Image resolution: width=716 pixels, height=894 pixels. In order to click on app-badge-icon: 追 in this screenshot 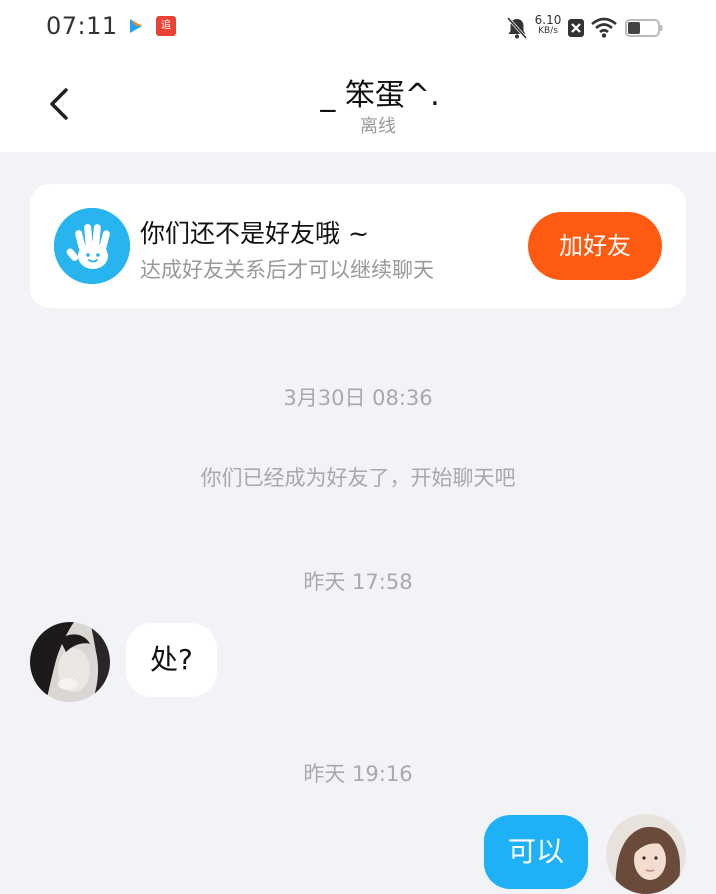, I will do `click(166, 26)`.